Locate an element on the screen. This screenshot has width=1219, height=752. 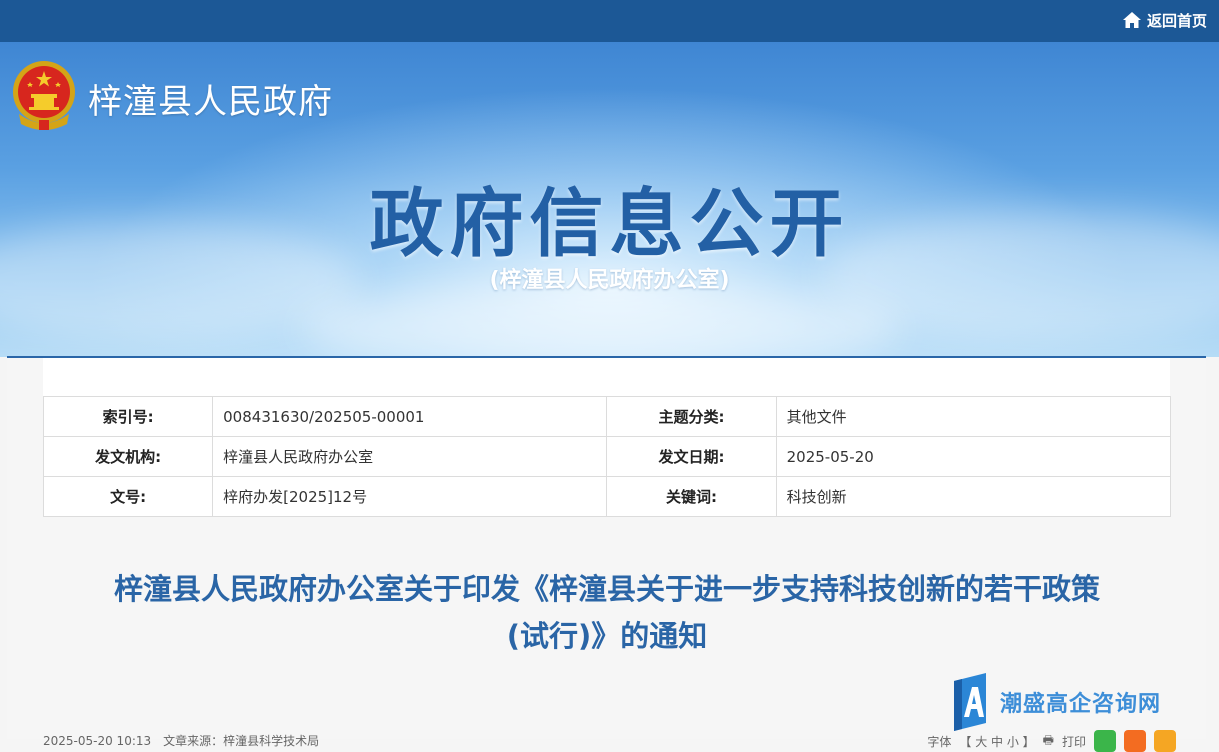
table-row: 文号: 梓府办发[2025]12号 关键词: 科技创新 is located at coordinates (607, 496).